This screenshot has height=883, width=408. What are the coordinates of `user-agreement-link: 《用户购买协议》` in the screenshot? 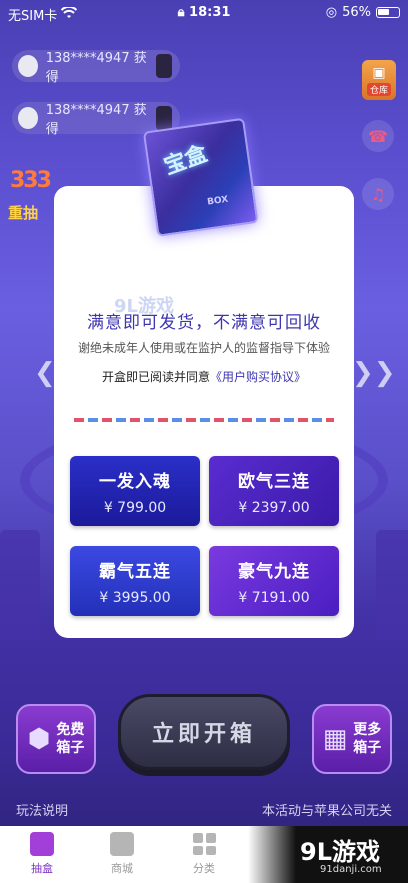 It's located at (258, 377).